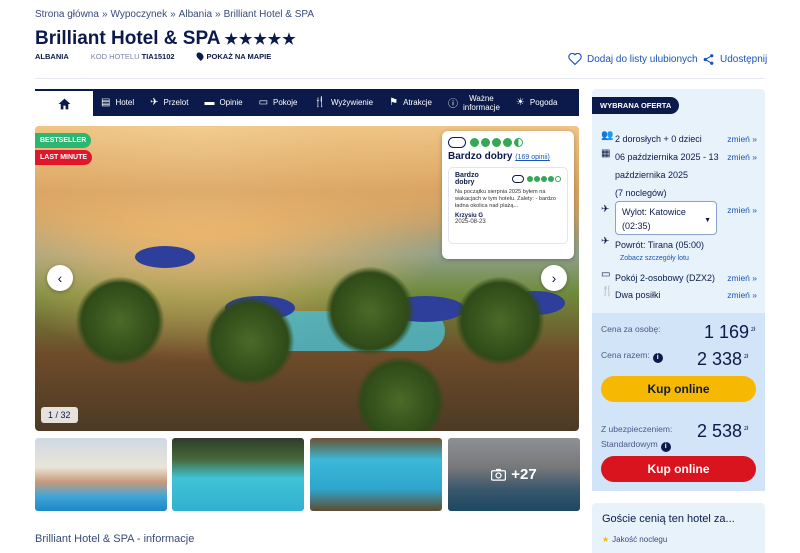  I want to click on photo-counter: 1 / 32, so click(59, 415).